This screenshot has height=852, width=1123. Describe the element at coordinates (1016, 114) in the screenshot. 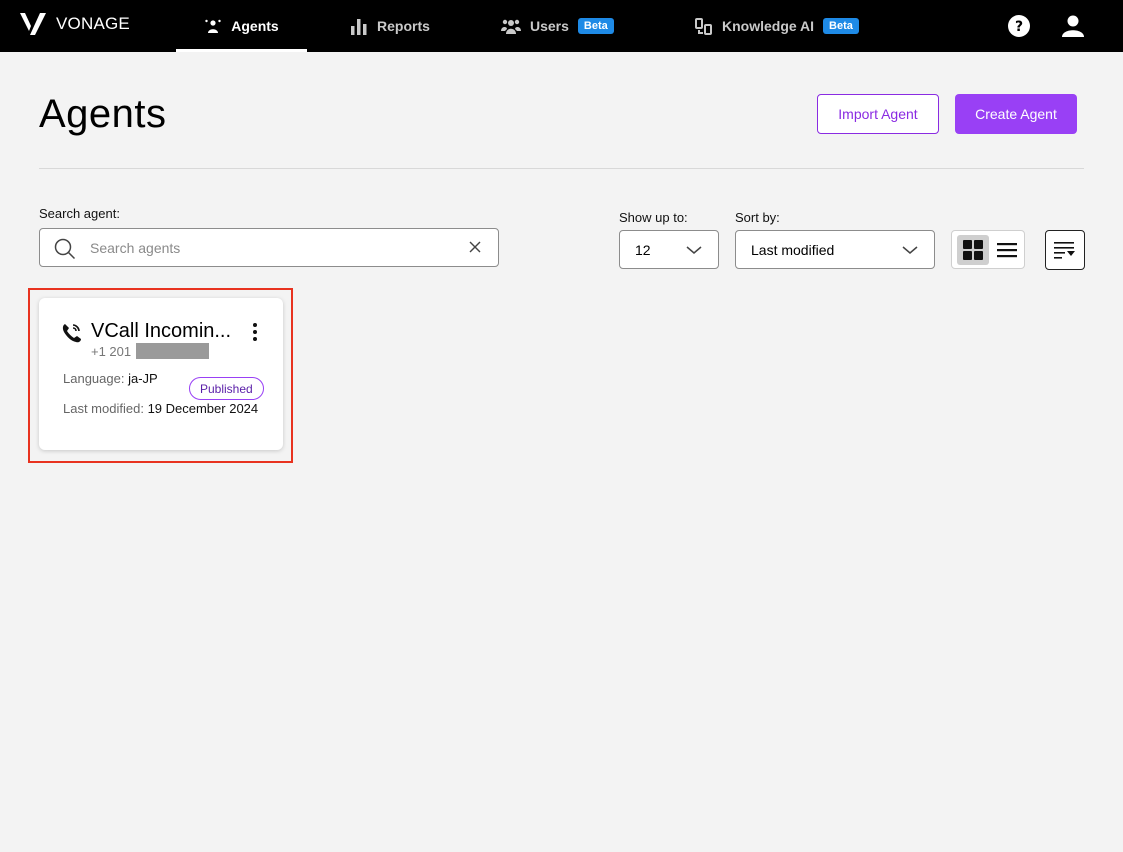

I see `create-agent-button: Create Agent` at that location.